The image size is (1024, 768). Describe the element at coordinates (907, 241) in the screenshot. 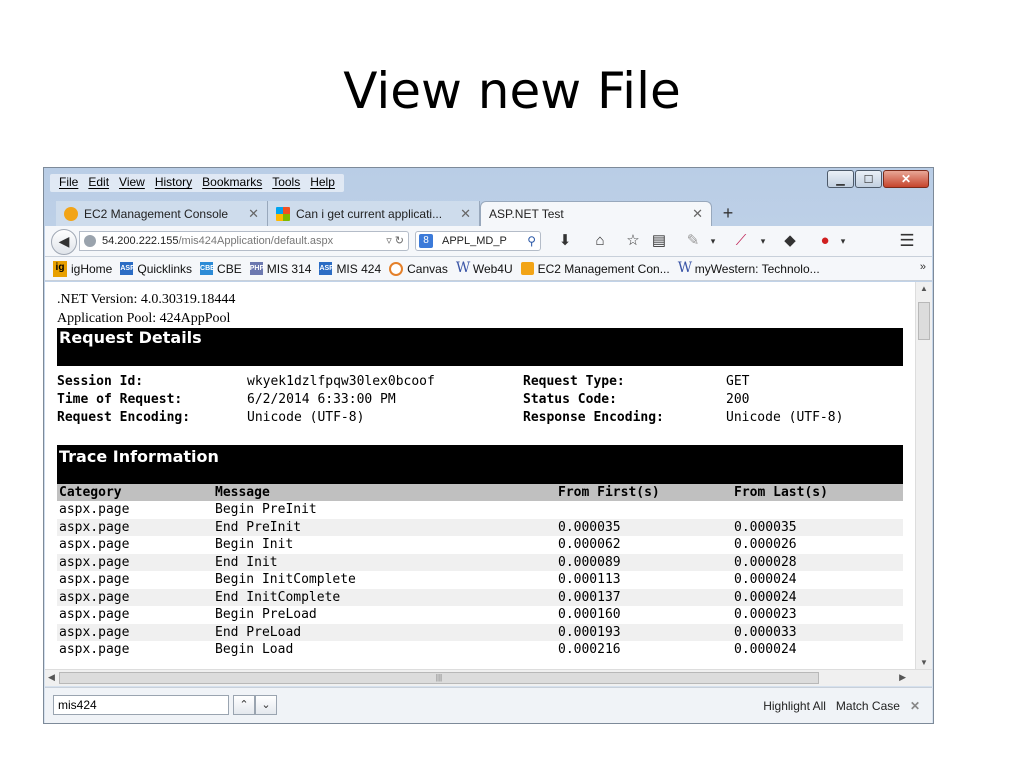

I see `hamburger-menu-icon: ☰` at that location.